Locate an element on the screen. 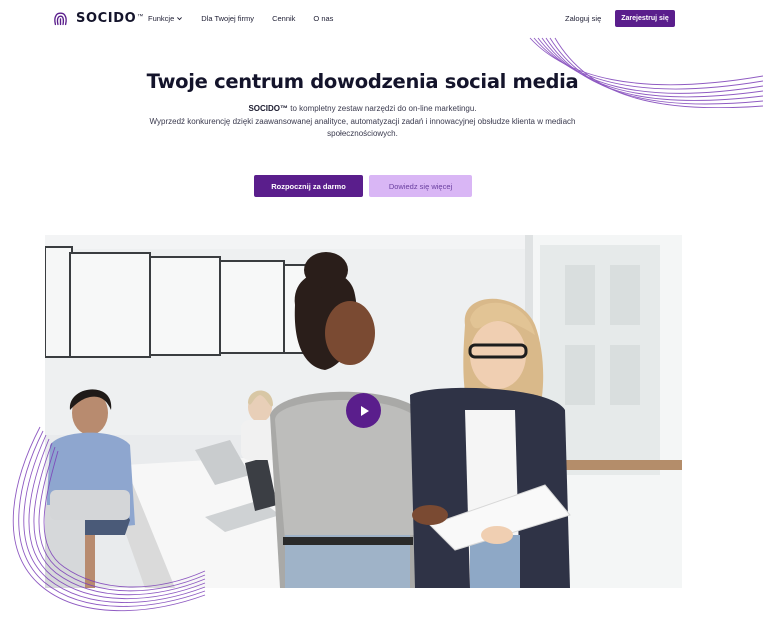 This screenshot has height=623, width=763. nav-item-label: O nas is located at coordinates (323, 18).